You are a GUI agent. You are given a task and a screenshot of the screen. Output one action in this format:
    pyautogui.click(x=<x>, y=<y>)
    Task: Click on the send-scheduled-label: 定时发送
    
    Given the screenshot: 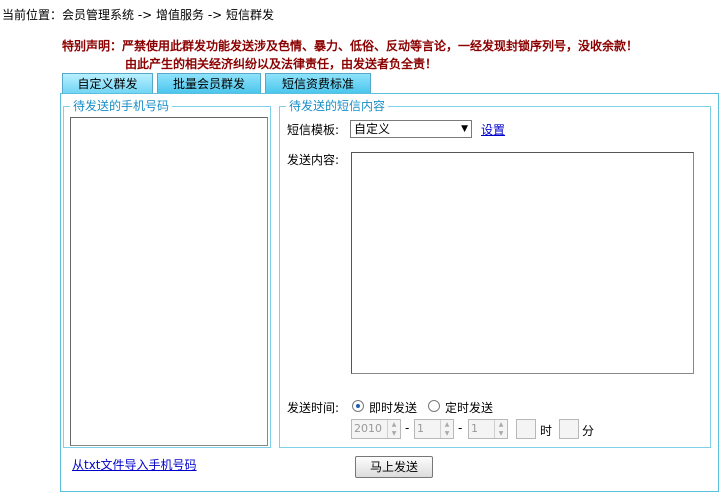 What is the action you would take?
    pyautogui.click(x=469, y=408)
    